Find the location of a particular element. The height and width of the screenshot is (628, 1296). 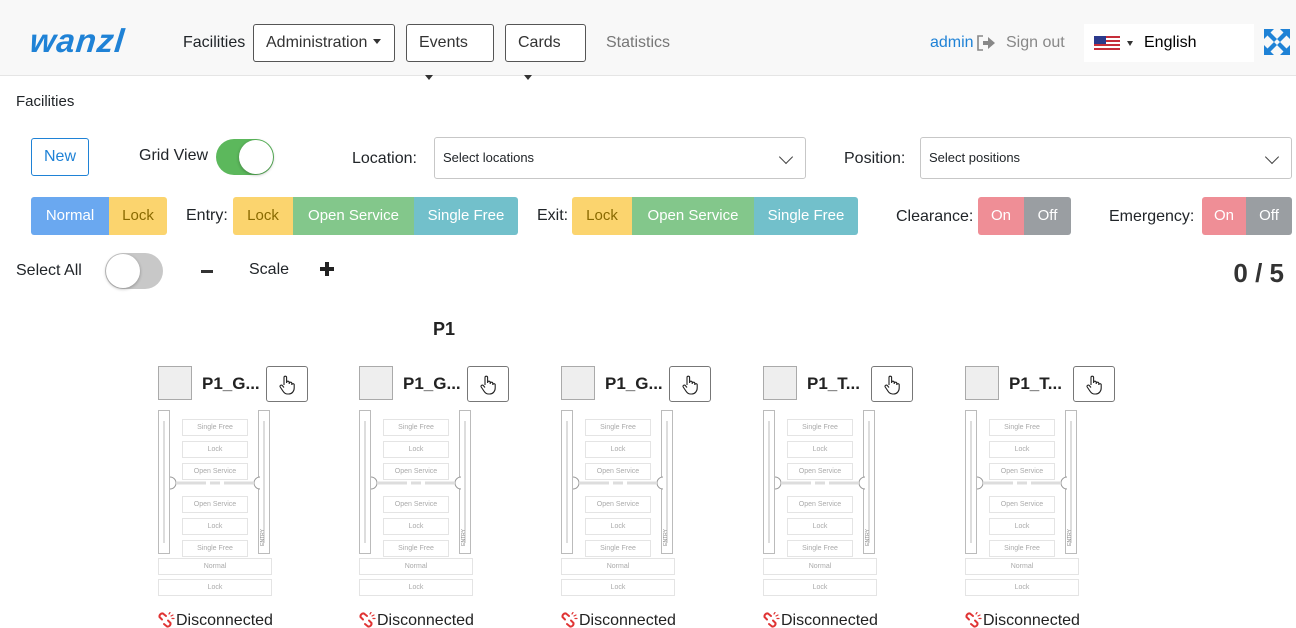

grid-view-toggle is located at coordinates (245, 157).